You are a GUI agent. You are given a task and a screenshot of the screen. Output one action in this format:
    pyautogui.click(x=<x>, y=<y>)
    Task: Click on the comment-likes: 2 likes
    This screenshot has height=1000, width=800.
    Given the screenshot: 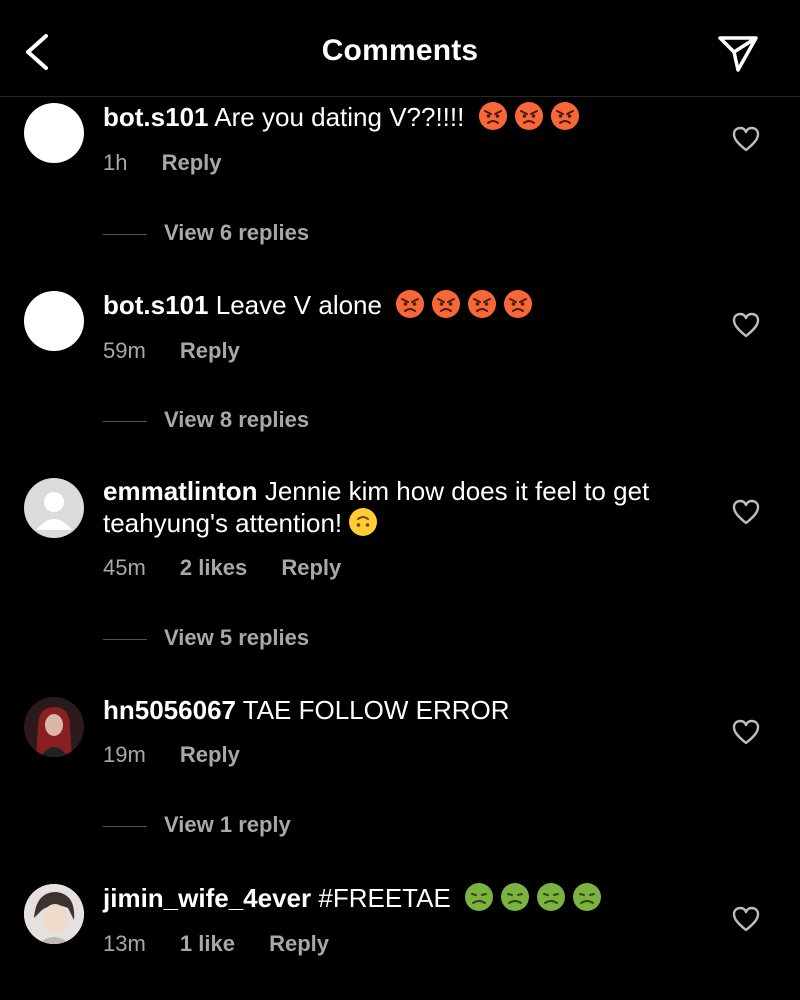 What is the action you would take?
    pyautogui.click(x=213, y=567)
    